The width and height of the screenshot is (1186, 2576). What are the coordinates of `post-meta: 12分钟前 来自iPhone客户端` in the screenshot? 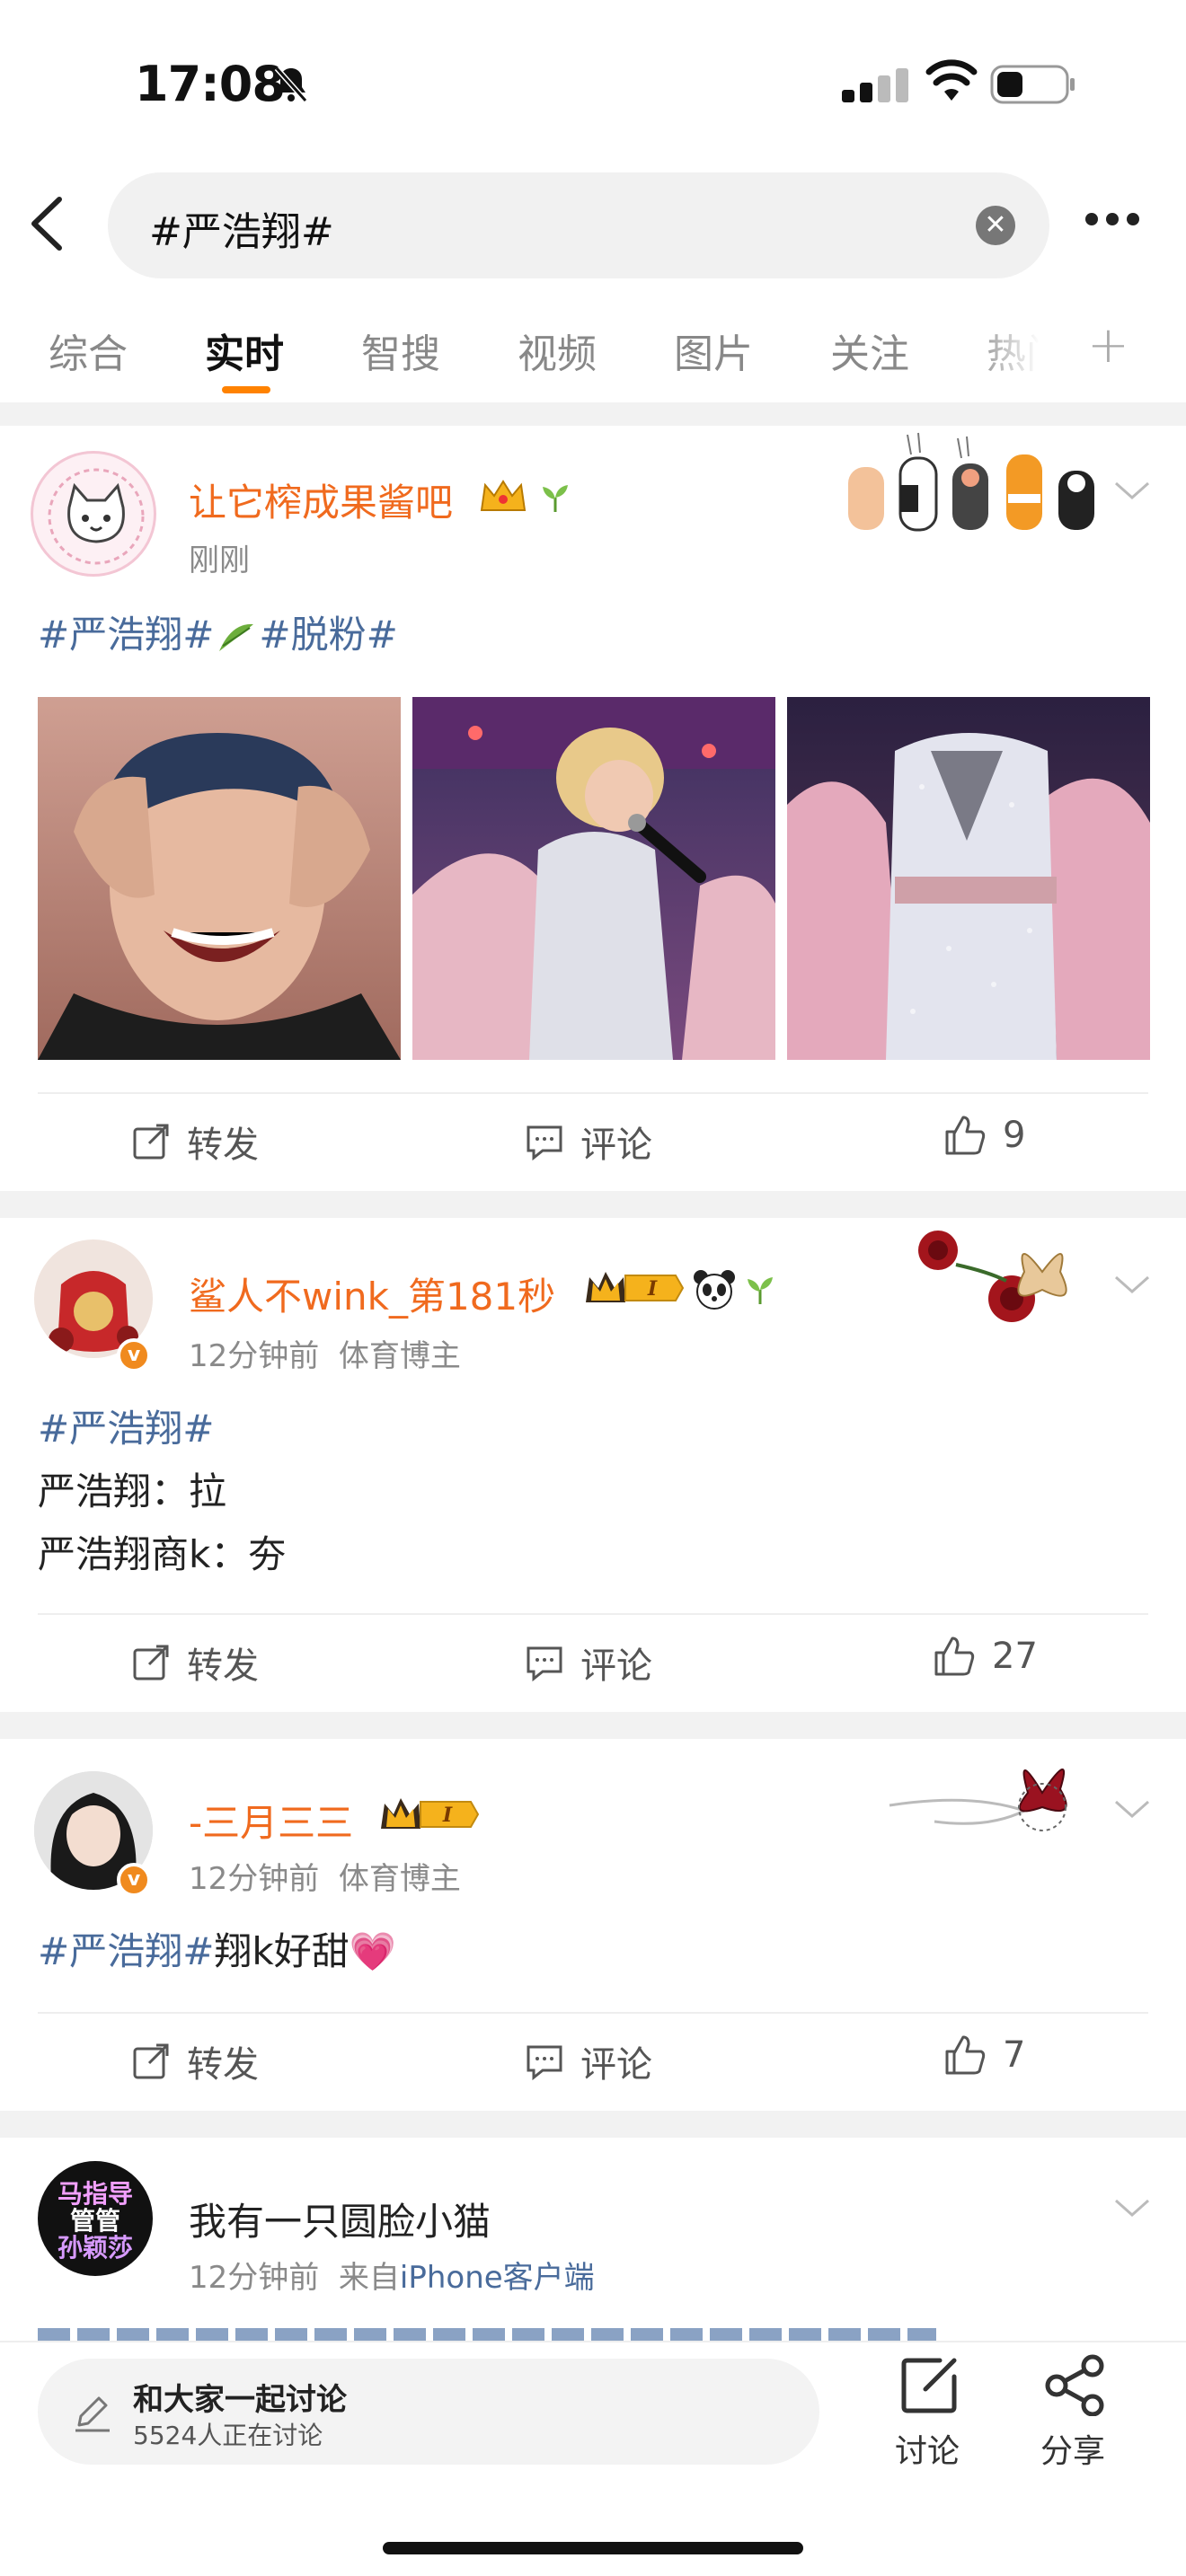 It's located at (392, 2275).